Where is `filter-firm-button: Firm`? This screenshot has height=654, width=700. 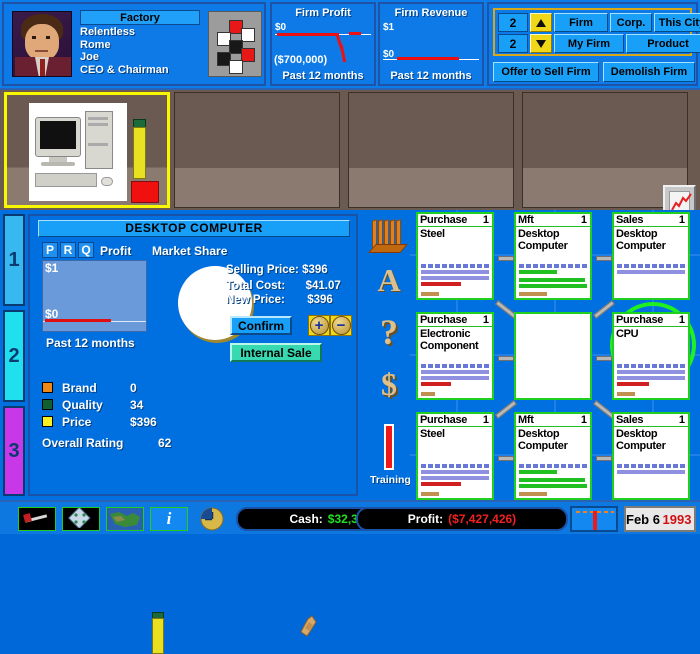
filter-firm-button: Firm is located at coordinates (581, 22).